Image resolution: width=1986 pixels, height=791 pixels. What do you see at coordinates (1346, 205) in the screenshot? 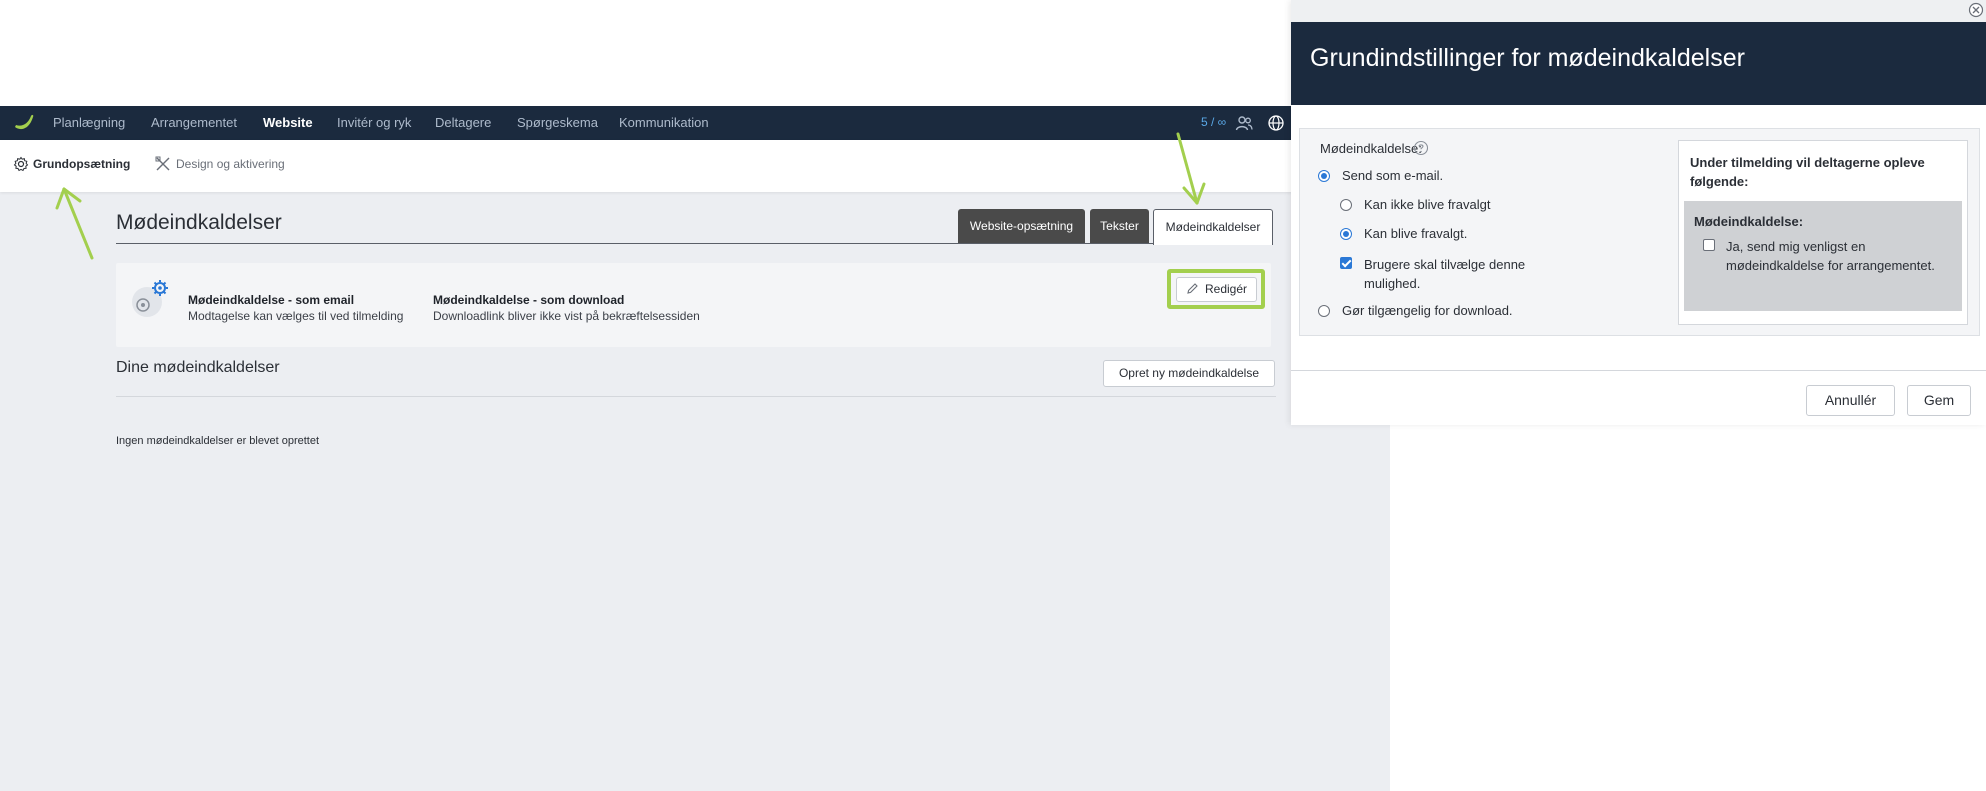
I see `not-deselectable-radio` at bounding box center [1346, 205].